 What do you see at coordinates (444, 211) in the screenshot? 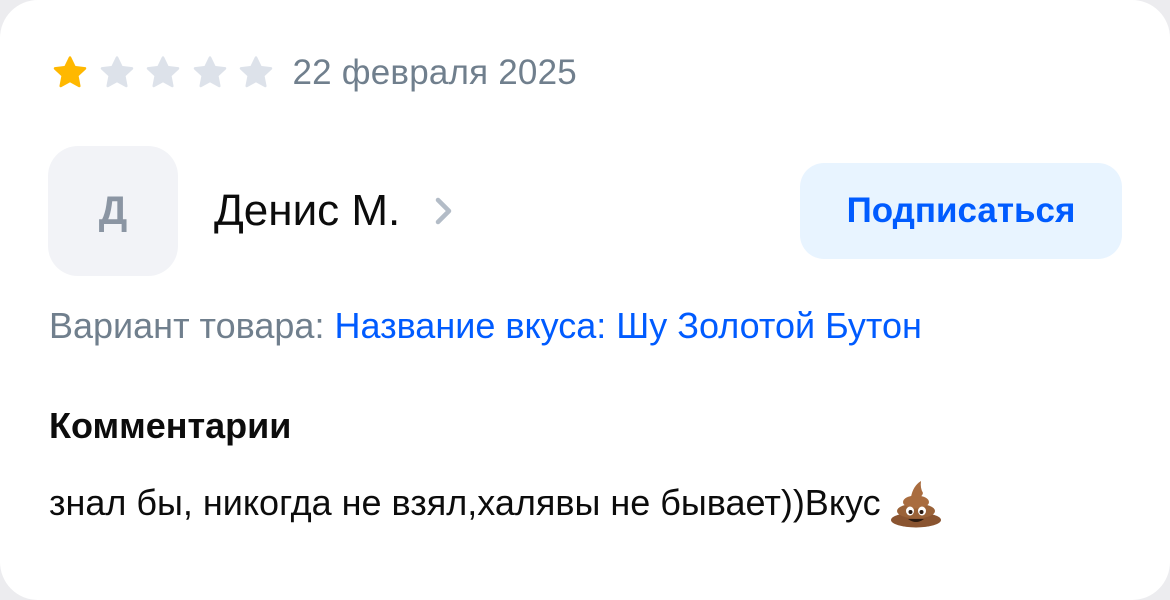
I see `chevron-right-icon` at bounding box center [444, 211].